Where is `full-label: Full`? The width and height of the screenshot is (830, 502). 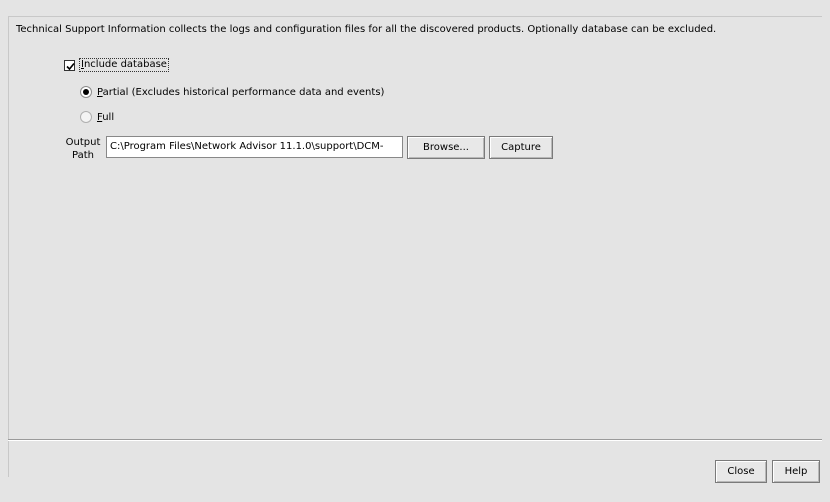
full-label: Full is located at coordinates (105, 117).